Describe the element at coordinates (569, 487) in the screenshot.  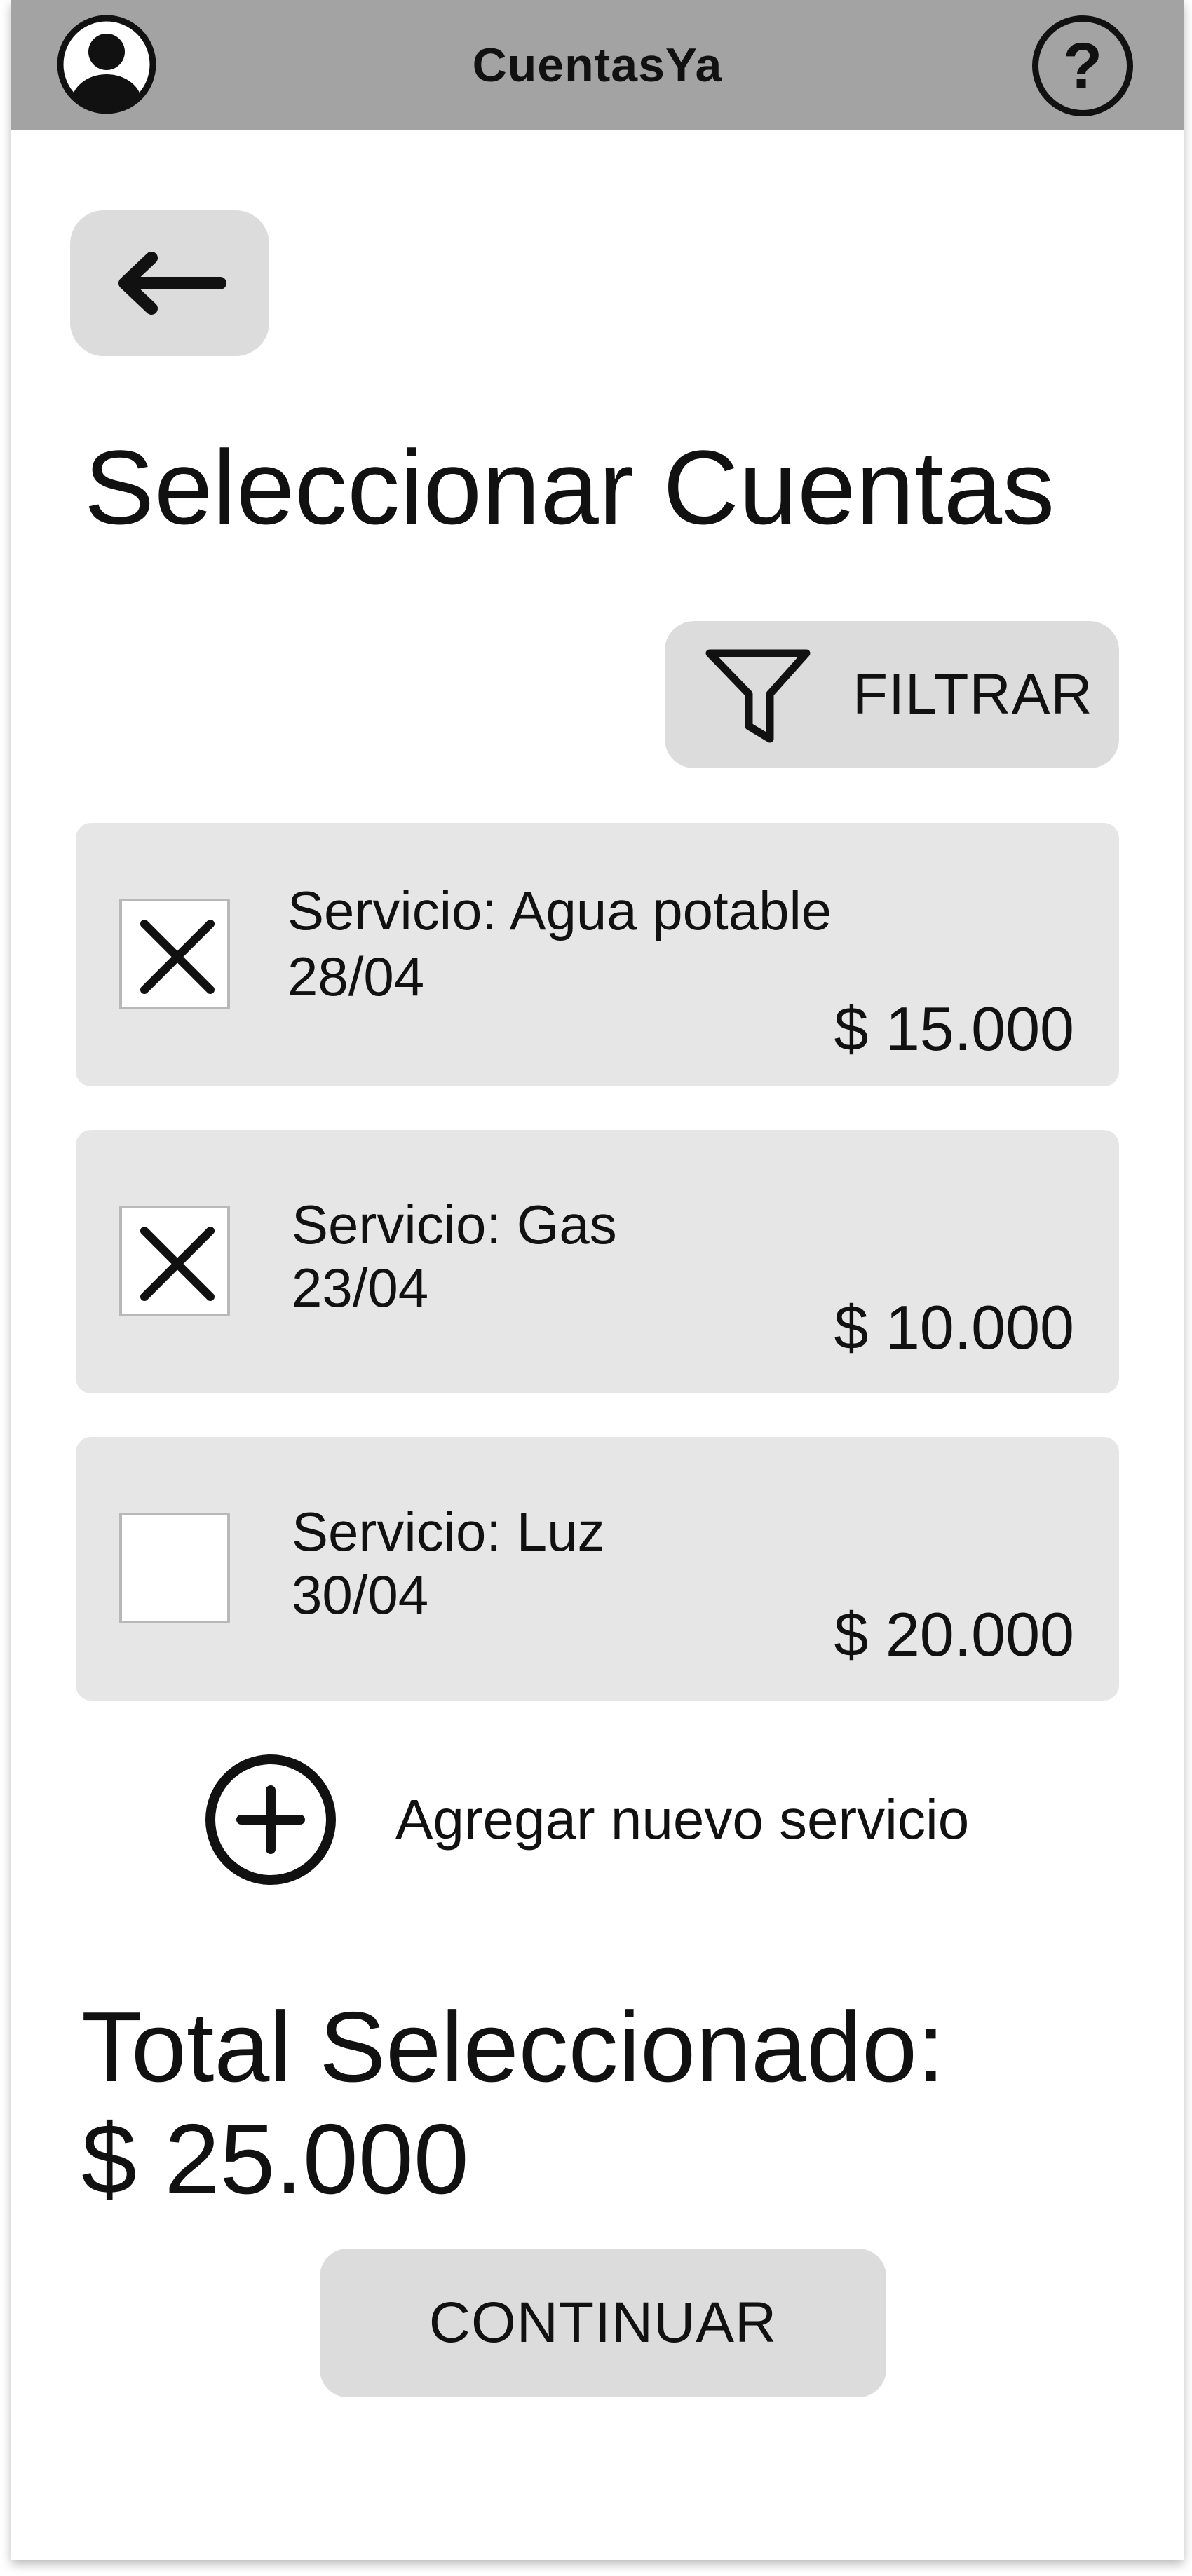
I see `page-title: Seleccionar Cuentas` at that location.